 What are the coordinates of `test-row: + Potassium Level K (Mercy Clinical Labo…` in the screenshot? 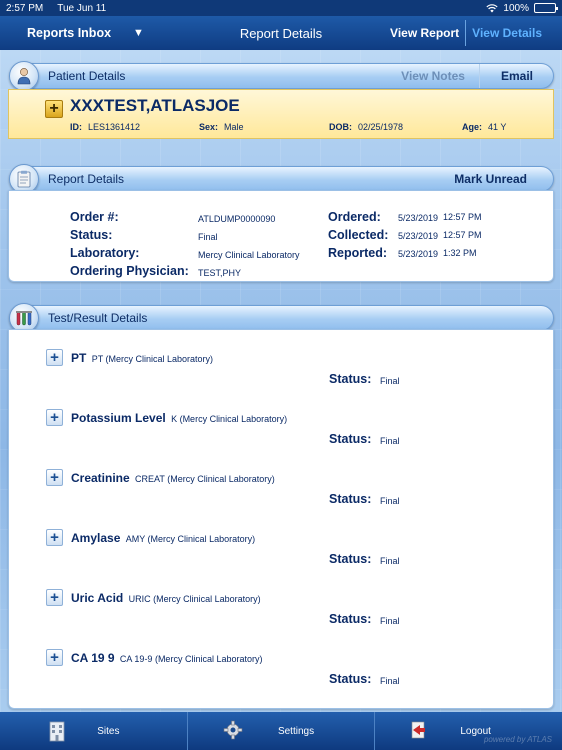 It's located at (282, 439).